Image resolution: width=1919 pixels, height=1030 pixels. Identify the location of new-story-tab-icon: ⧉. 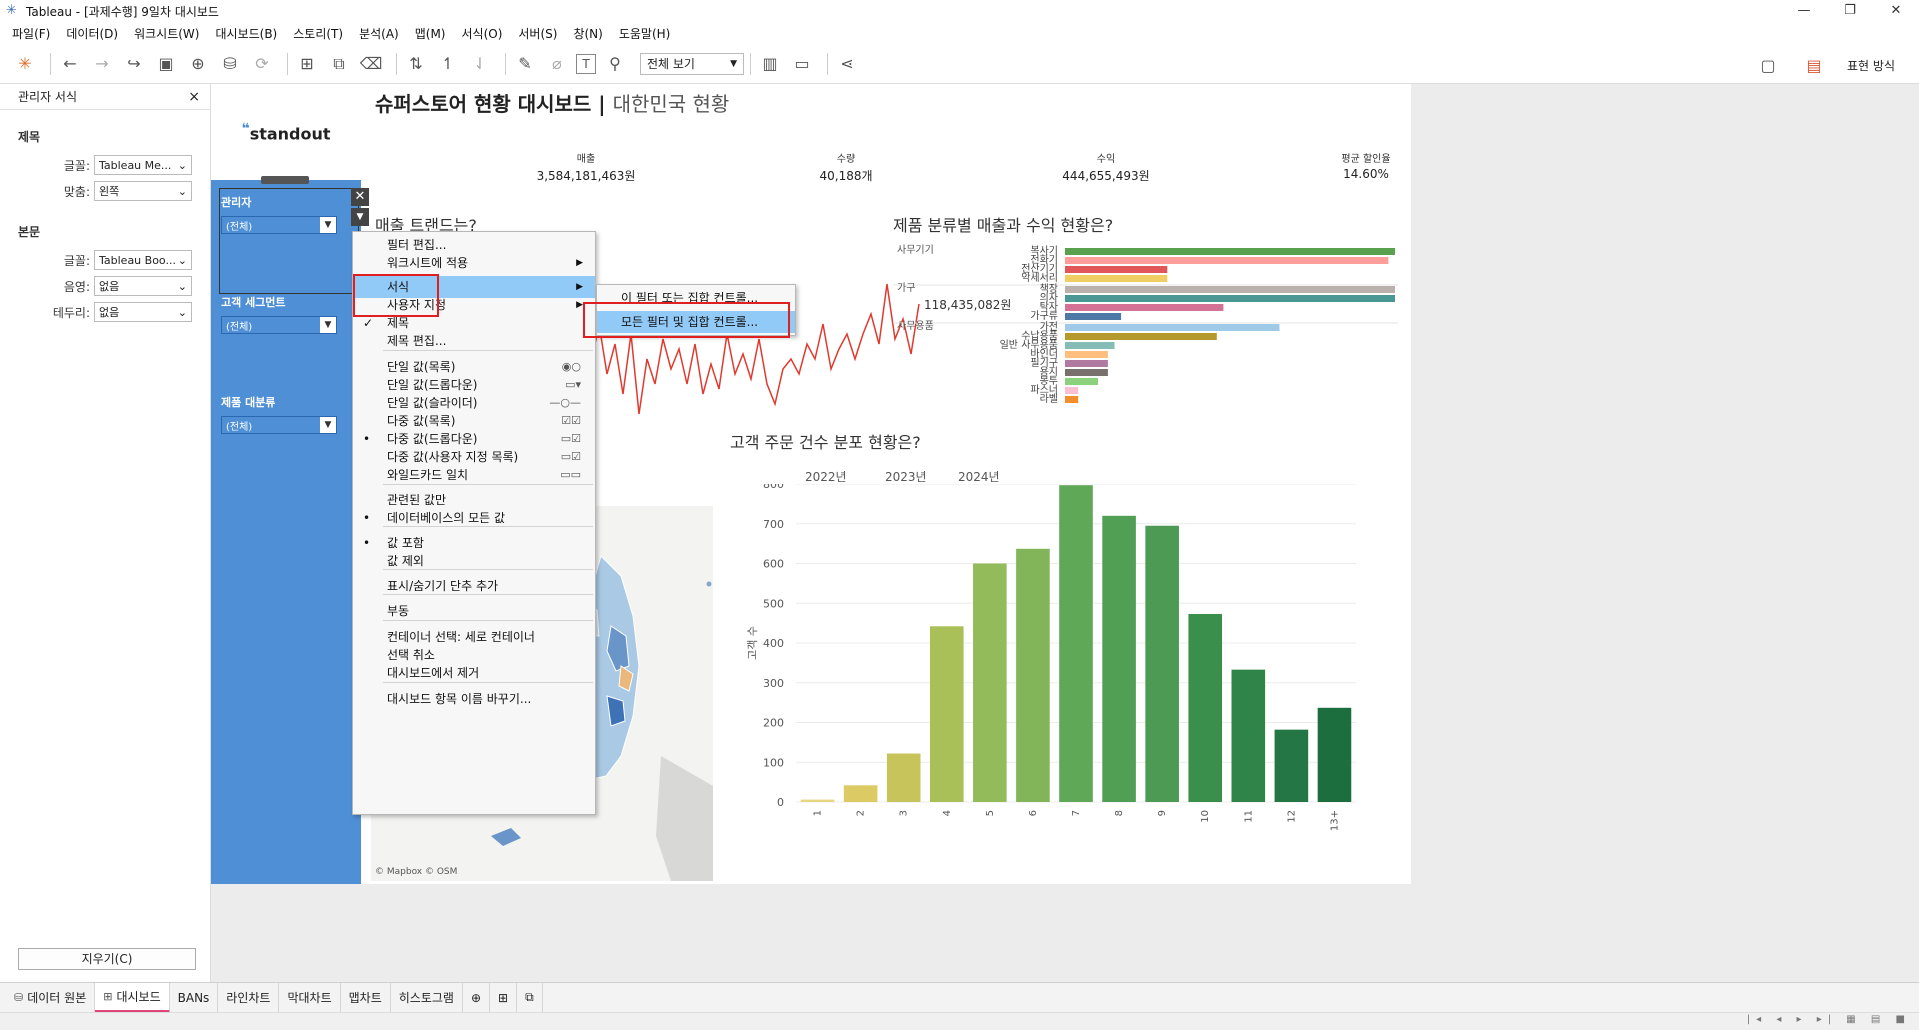
(530, 997).